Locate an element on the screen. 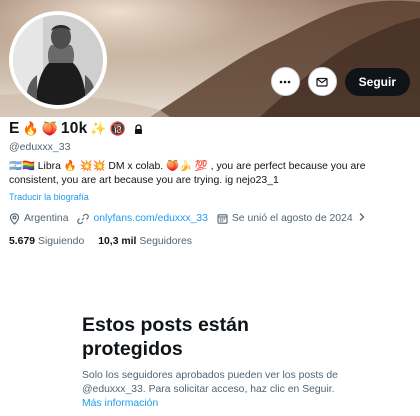 This screenshot has width=420, height=416. lock-icon is located at coordinates (138, 129).